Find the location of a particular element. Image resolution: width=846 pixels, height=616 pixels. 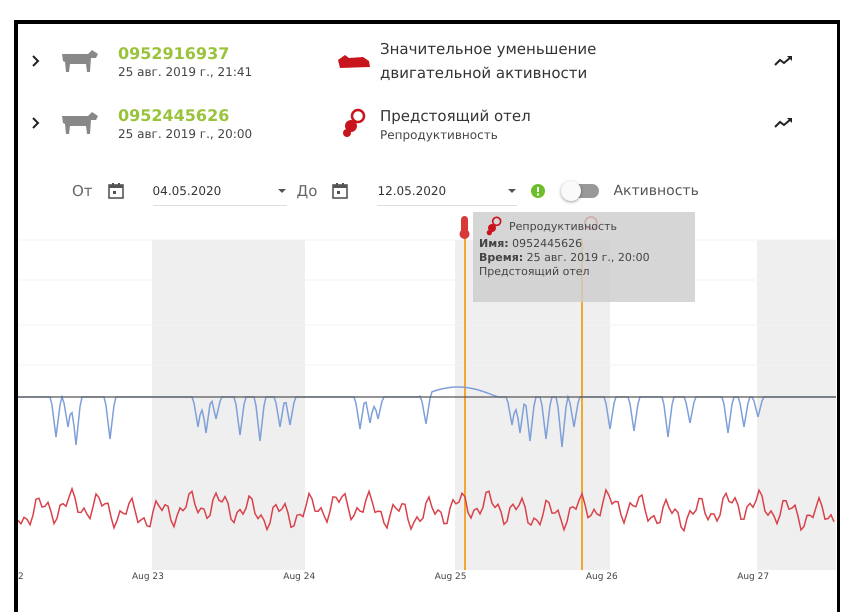

to-label: До is located at coordinates (307, 191).